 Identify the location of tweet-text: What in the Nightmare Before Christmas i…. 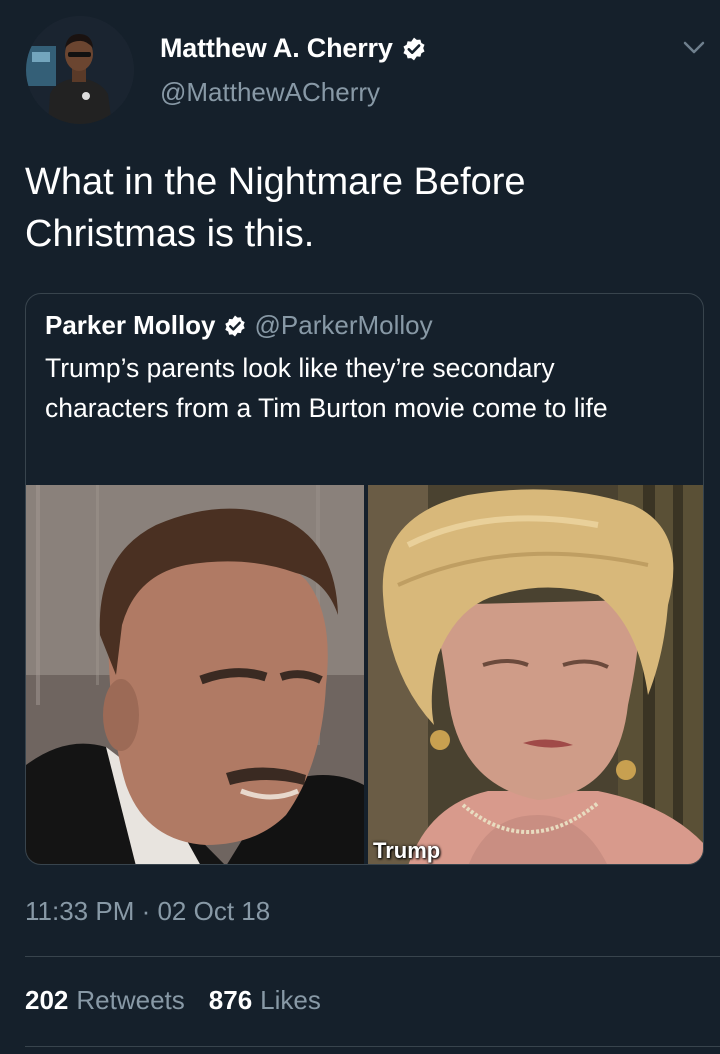
(275, 208).